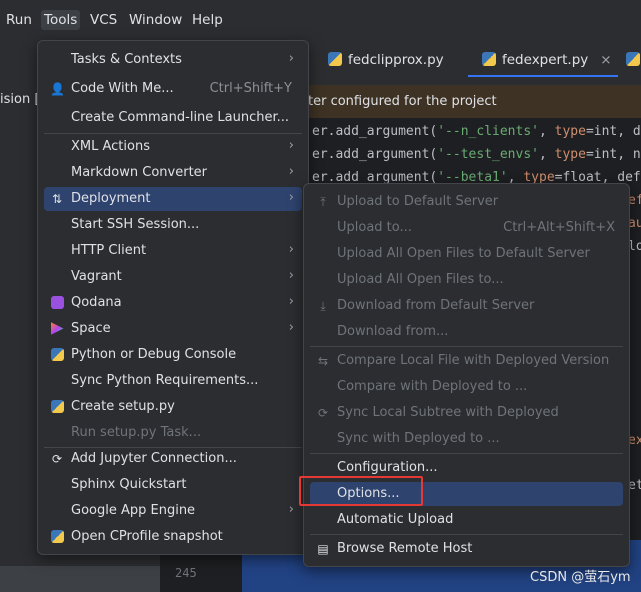 This screenshot has height=592, width=641. Describe the element at coordinates (173, 173) in the screenshot. I see `menu-item-markdown-converter: Markdown Converter ›` at that location.